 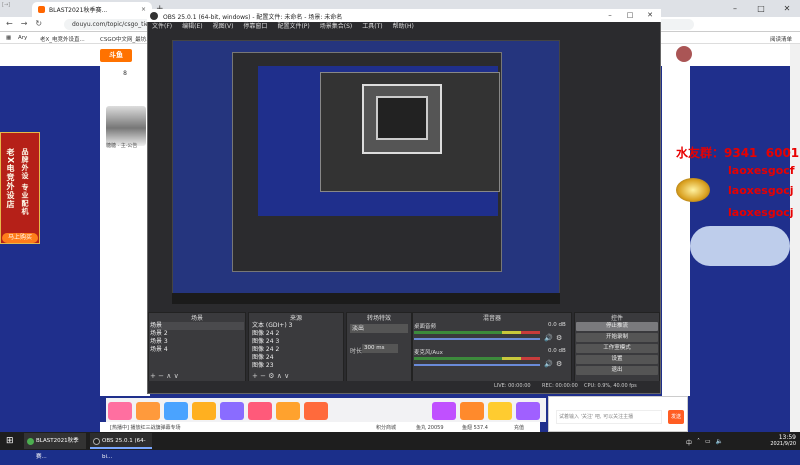 What do you see at coordinates (428, 353) in the screenshot?
I see `mixer-channel-2-name: 麦克风/Aux` at bounding box center [428, 353].